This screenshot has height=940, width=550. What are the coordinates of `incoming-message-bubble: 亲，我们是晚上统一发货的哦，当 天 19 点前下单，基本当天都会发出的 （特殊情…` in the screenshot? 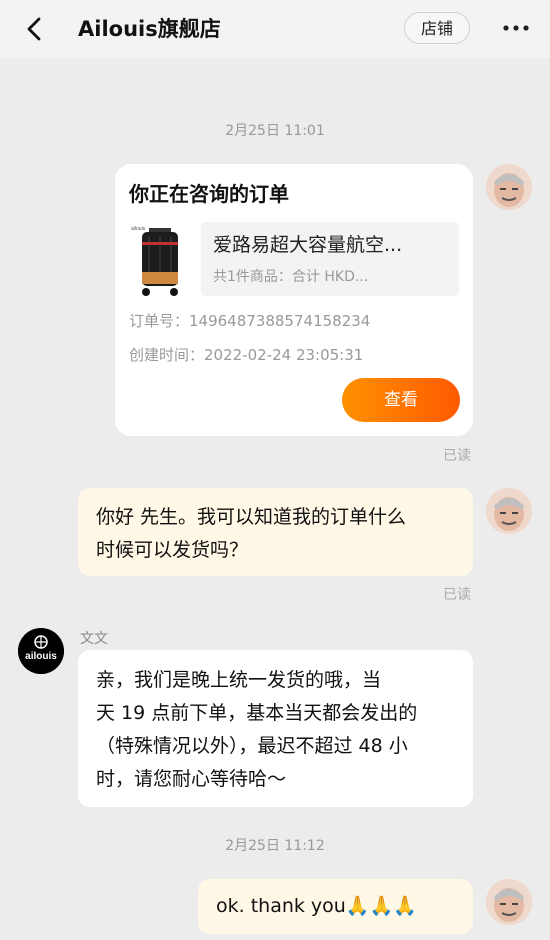 It's located at (275, 728).